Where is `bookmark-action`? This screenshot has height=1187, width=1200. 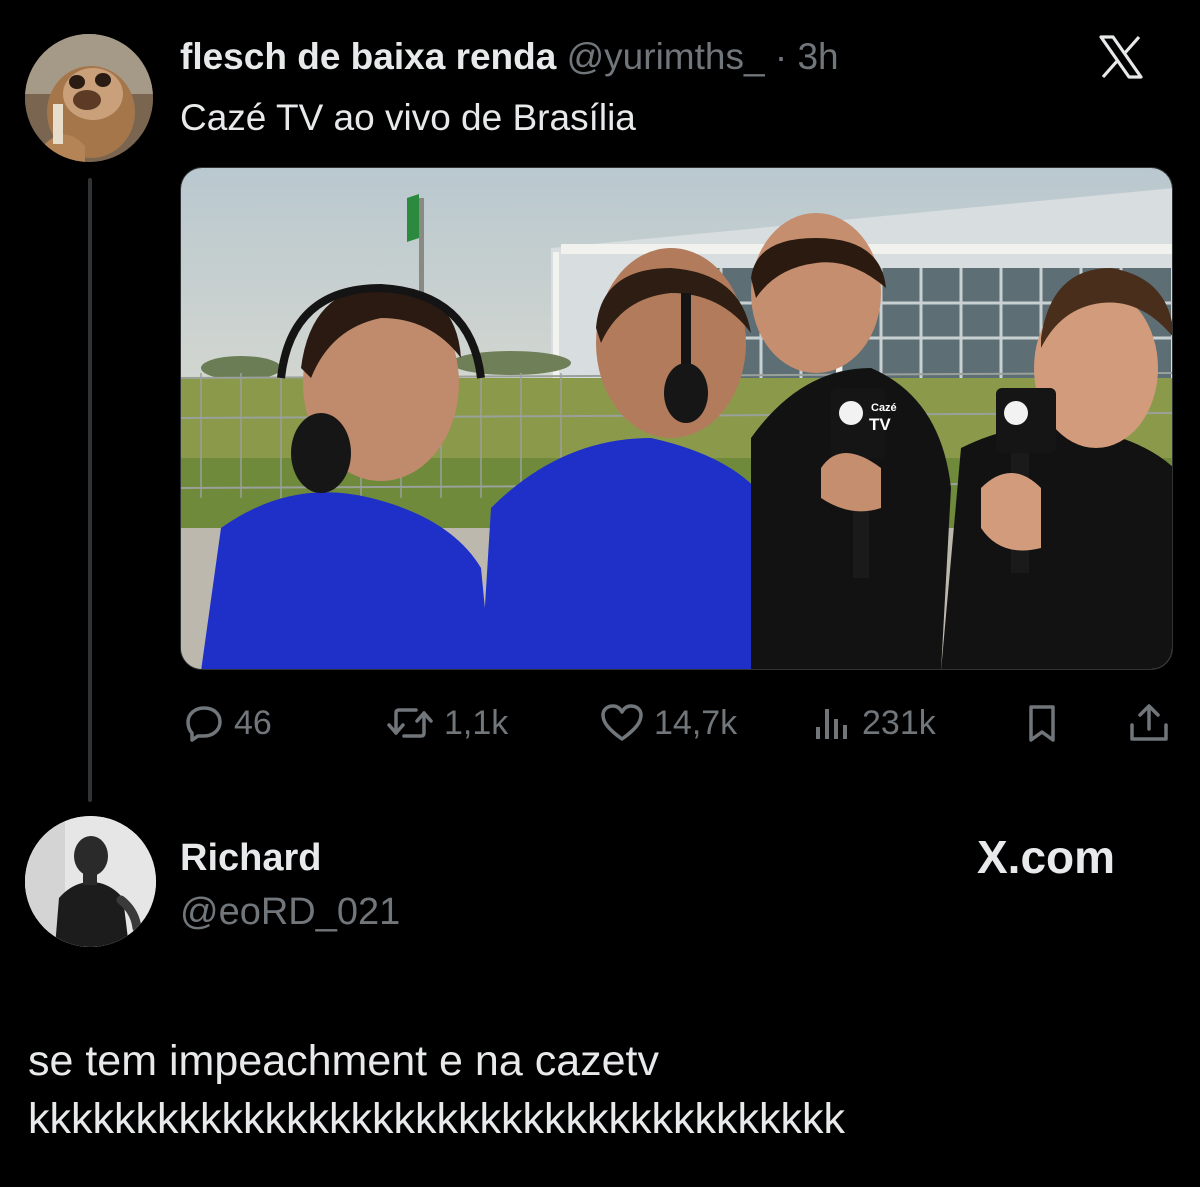 bookmark-action is located at coordinates (1042, 723).